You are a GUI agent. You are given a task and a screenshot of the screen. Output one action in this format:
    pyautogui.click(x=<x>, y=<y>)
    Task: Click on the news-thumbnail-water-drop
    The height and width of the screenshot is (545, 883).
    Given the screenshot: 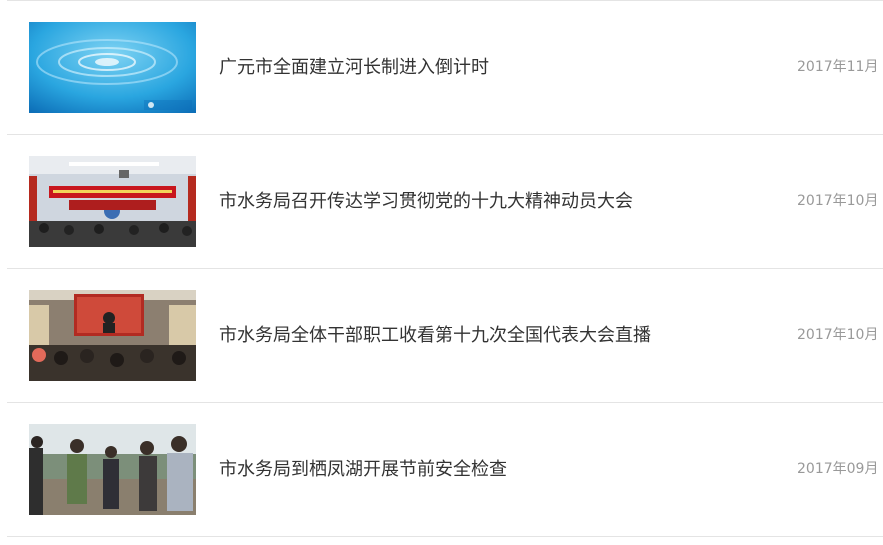 What is the action you would take?
    pyautogui.click(x=112, y=67)
    